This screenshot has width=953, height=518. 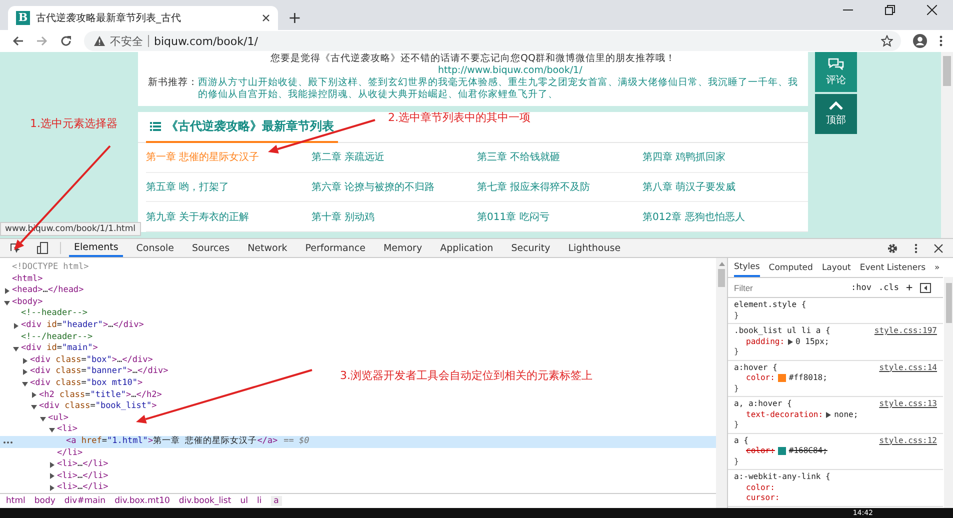 I want to click on styles-tab: Event Listeners, so click(x=893, y=267).